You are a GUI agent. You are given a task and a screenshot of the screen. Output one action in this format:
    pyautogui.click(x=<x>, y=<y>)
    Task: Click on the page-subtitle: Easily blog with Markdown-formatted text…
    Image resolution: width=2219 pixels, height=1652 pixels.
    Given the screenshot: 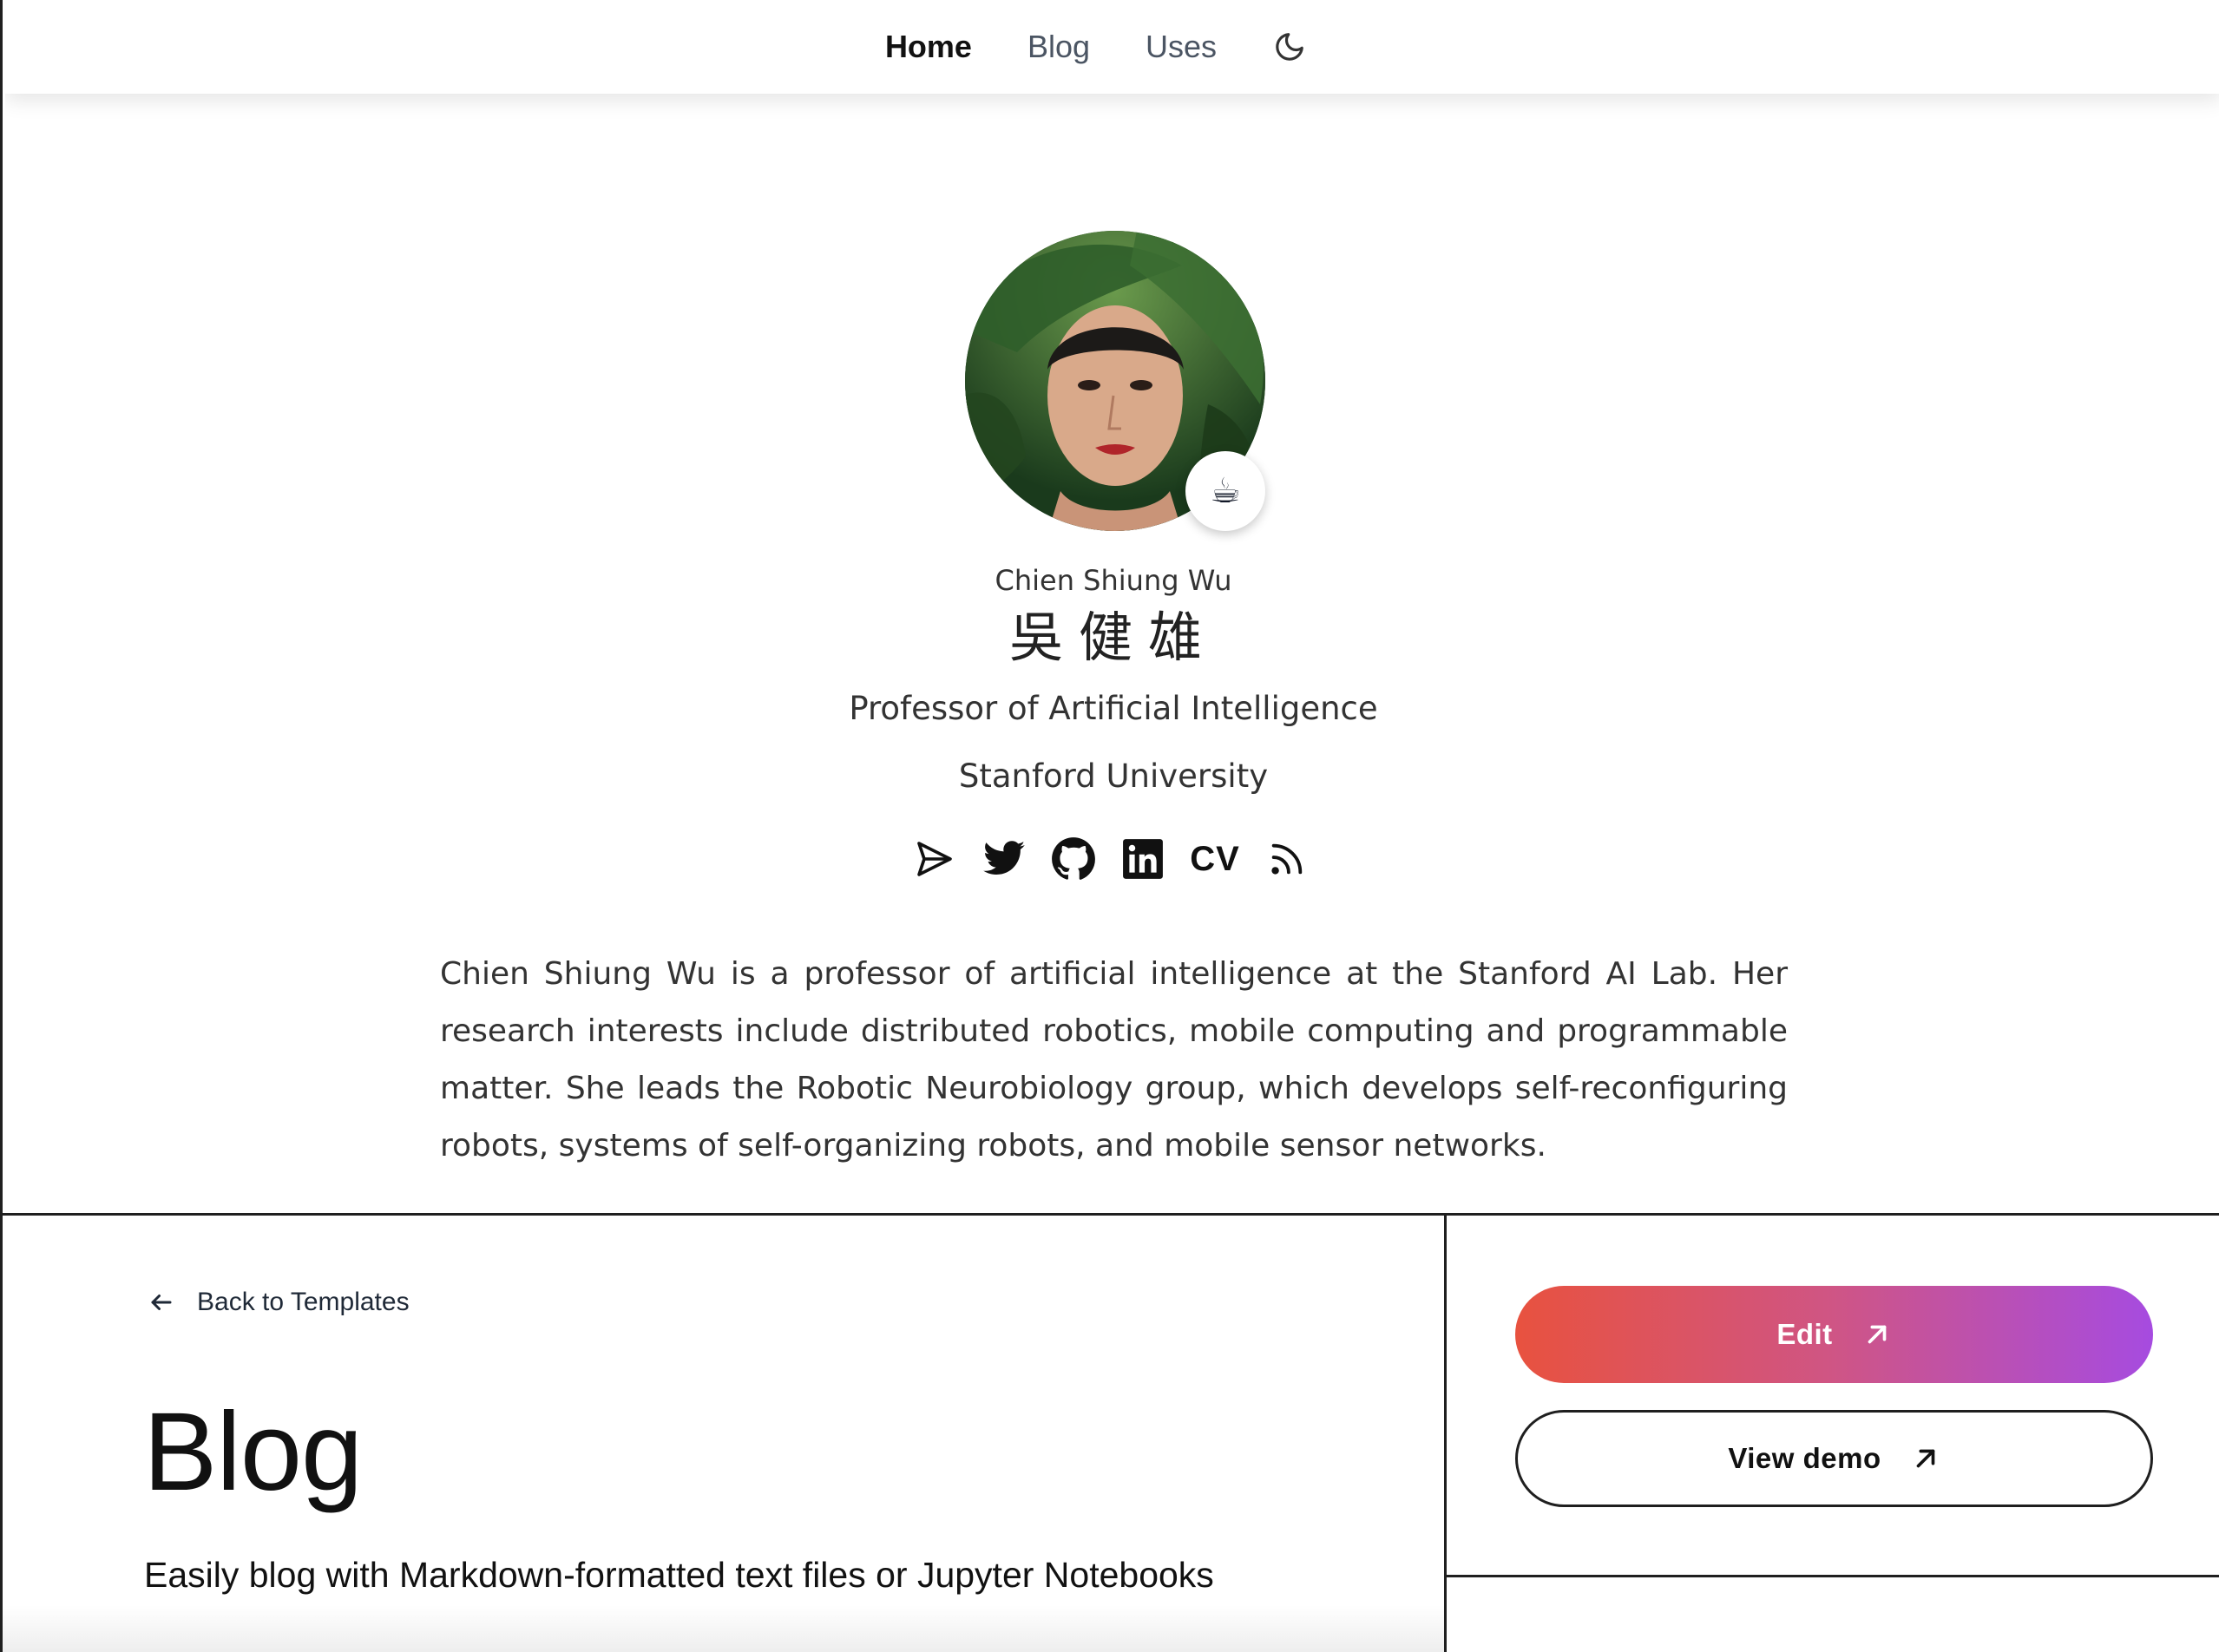 What is the action you would take?
    pyautogui.click(x=679, y=1575)
    